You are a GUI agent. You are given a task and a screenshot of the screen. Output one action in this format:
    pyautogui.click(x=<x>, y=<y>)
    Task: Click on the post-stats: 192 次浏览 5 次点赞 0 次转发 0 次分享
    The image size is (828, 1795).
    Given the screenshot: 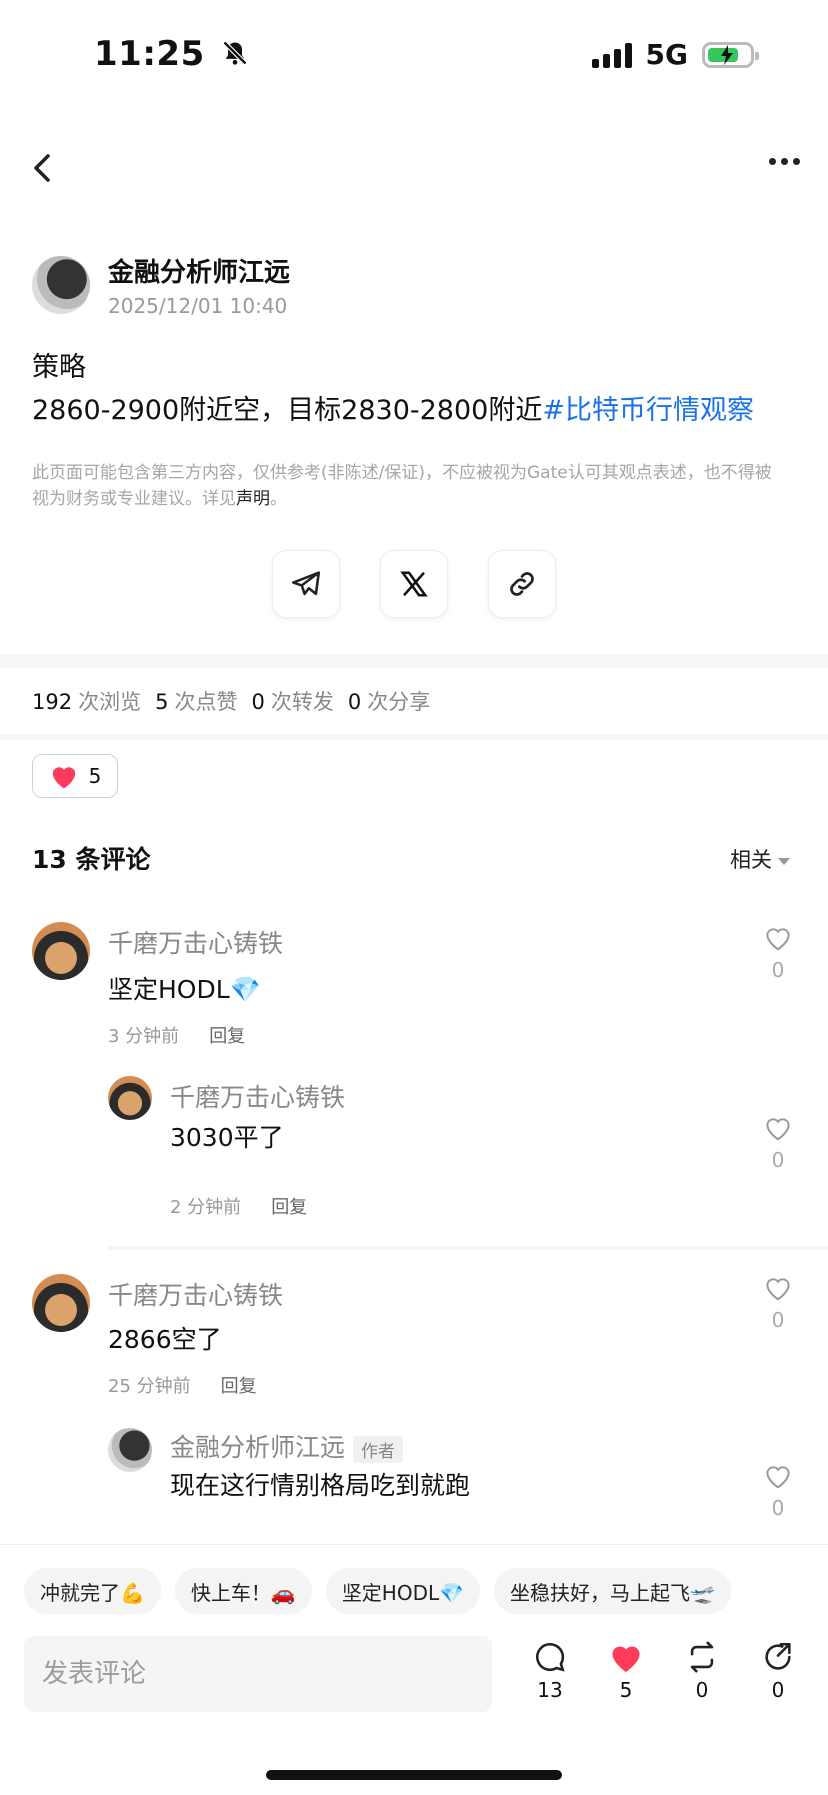 What is the action you would take?
    pyautogui.click(x=231, y=702)
    